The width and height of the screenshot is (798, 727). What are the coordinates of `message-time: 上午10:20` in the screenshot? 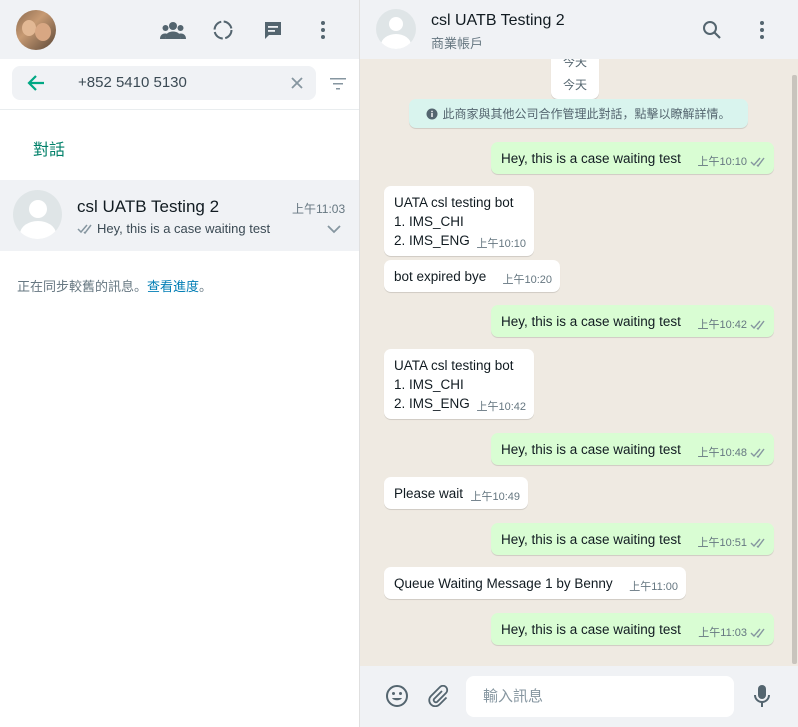 It's located at (527, 280).